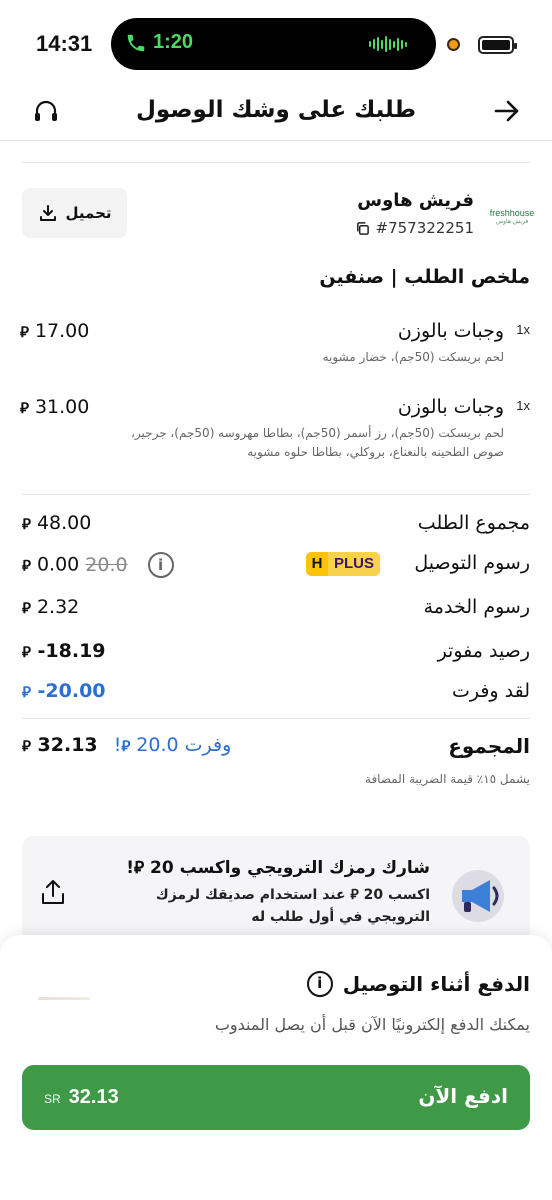 The height and width of the screenshot is (1200, 552). What do you see at coordinates (276, 110) in the screenshot?
I see `page-title: طلبك على وشك الوصول` at bounding box center [276, 110].